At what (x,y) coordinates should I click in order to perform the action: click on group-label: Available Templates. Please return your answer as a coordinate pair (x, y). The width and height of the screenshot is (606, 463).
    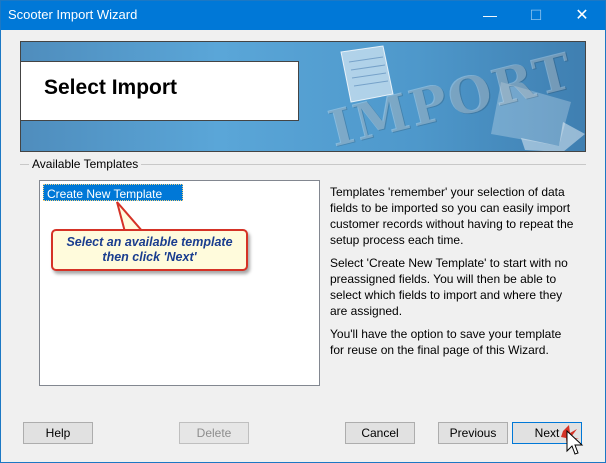
    Looking at the image, I should click on (85, 164).